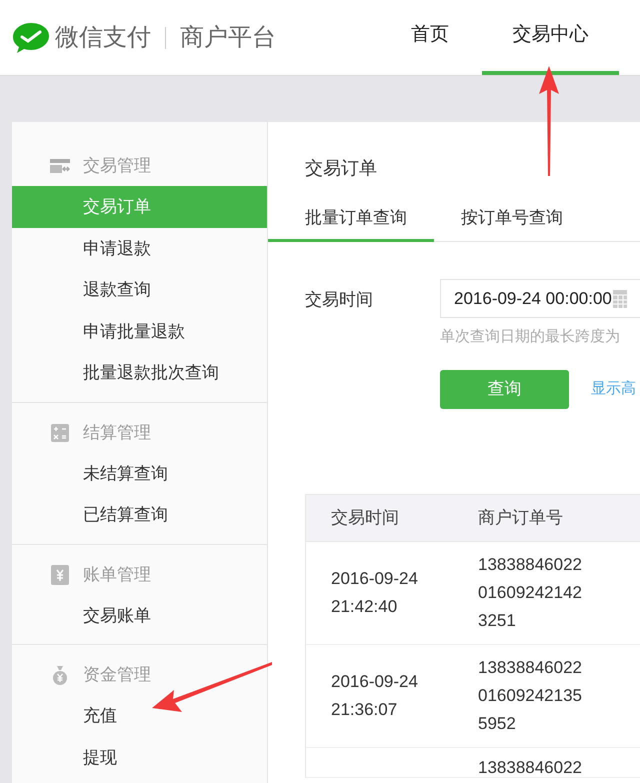 Image resolution: width=640 pixels, height=783 pixels. Describe the element at coordinates (139, 331) in the screenshot. I see `sidebar-item: 申请批量退款` at that location.